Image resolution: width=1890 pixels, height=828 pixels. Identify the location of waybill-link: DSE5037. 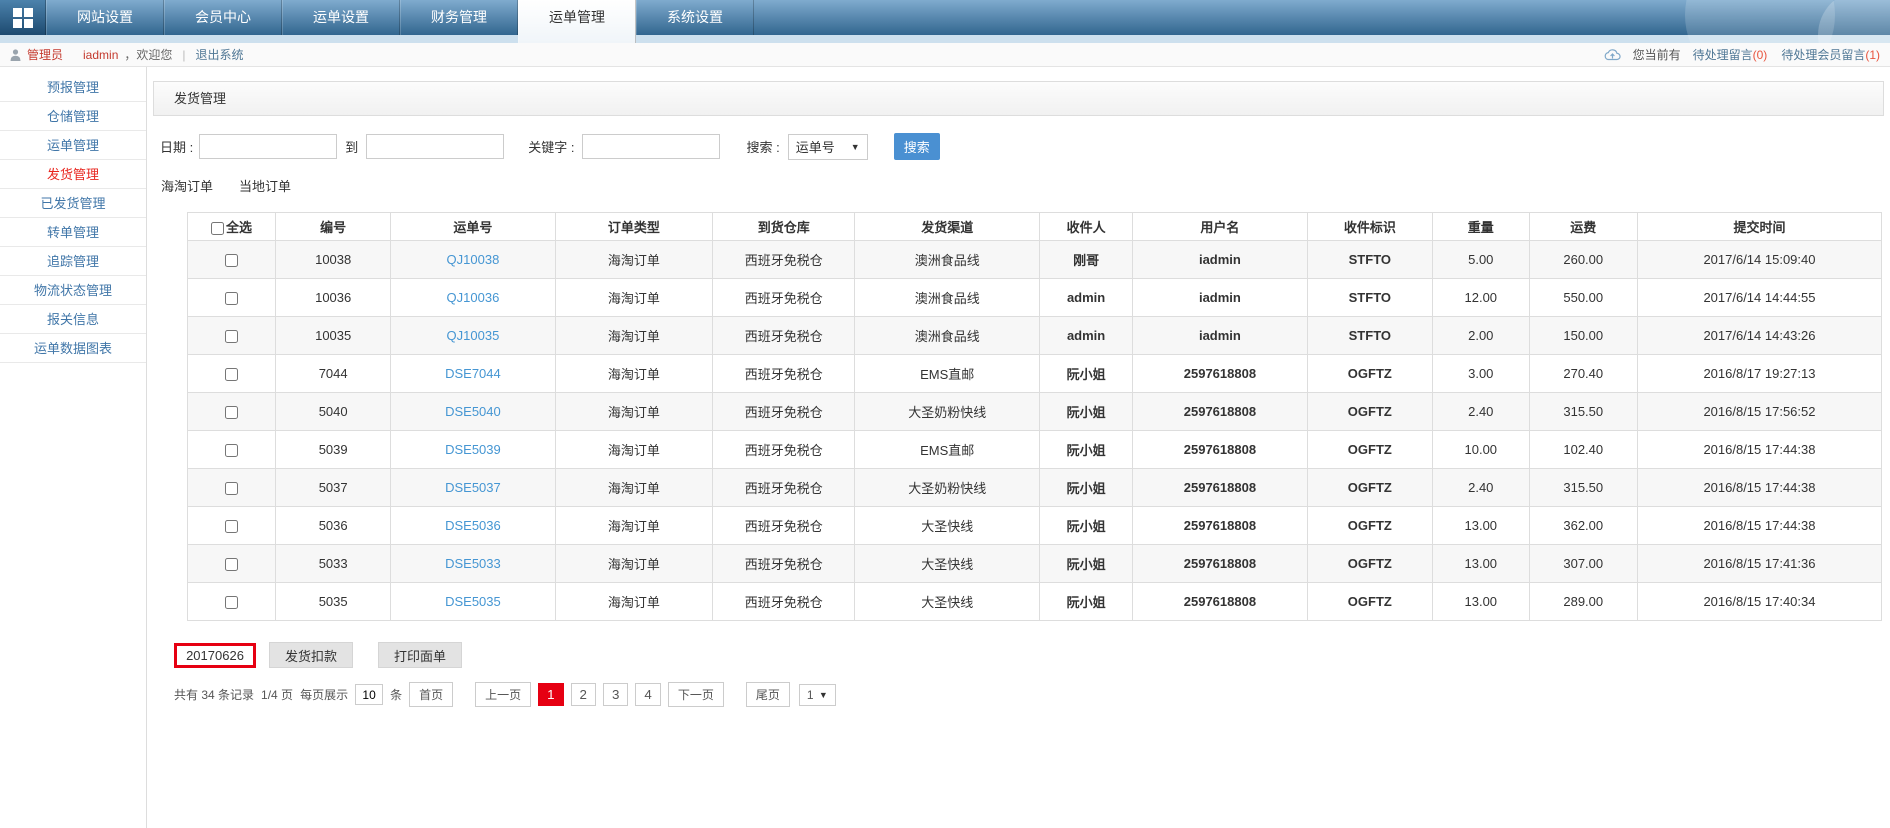
(473, 487).